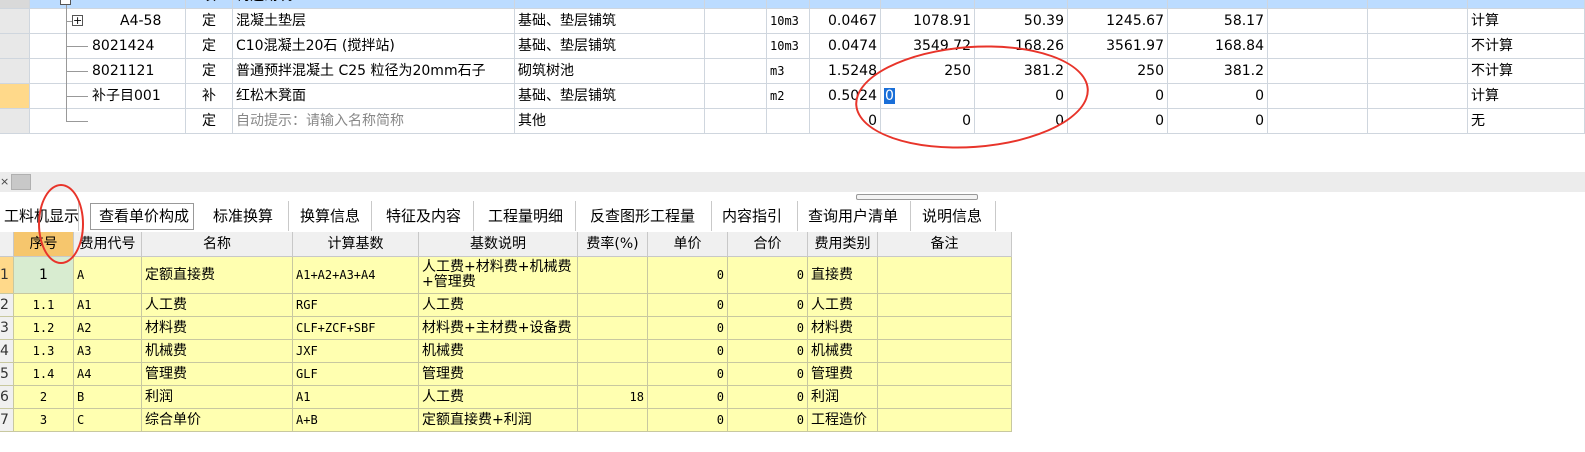 Image resolution: width=1585 pixels, height=452 pixels. Describe the element at coordinates (44, 374) in the screenshot. I see `seq-cell: 1.4` at that location.